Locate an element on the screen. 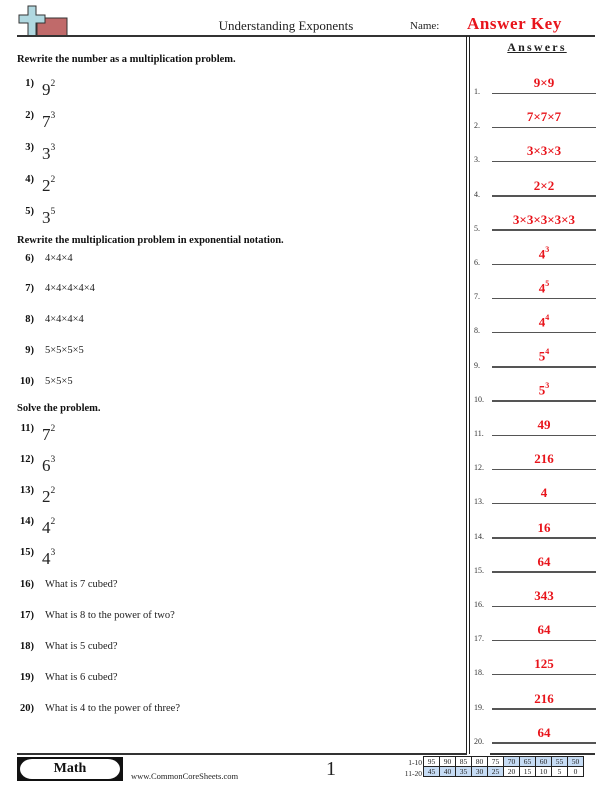  page-number: 1 is located at coordinates (331, 769).